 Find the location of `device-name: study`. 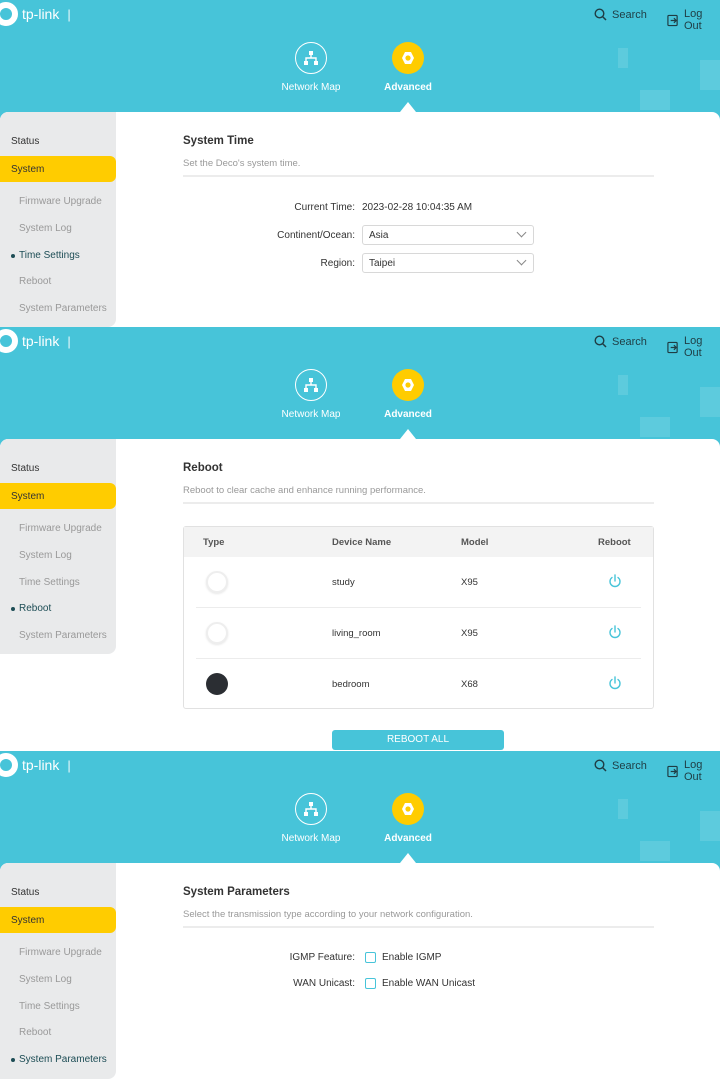

device-name: study is located at coordinates (343, 582).